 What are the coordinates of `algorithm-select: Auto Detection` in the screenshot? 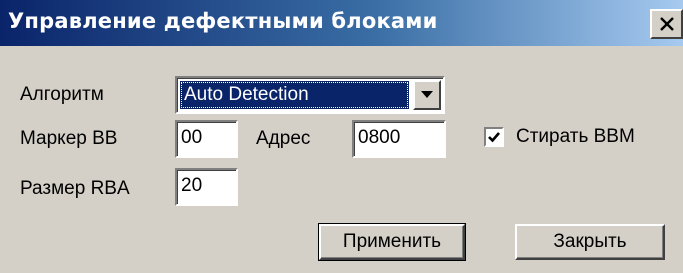 It's located at (310, 95).